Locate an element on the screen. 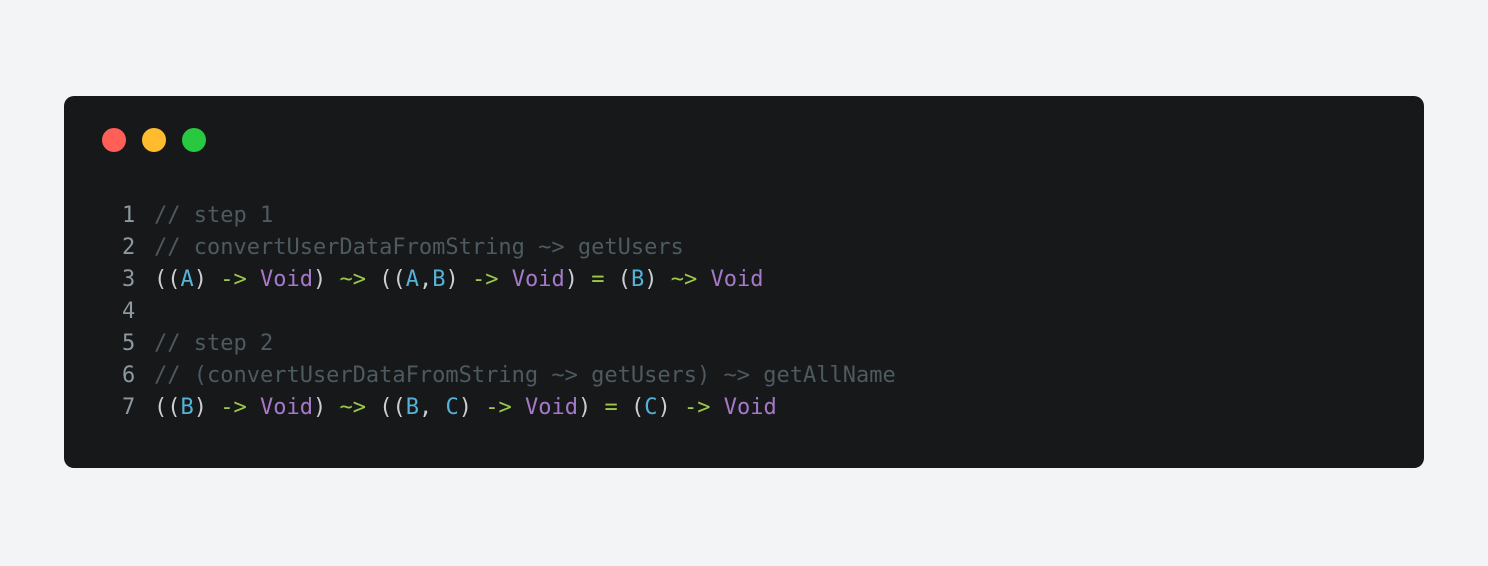 Image resolution: width=1488 pixels, height=566 pixels. code-line-content: // step 2 is located at coordinates (213, 344).